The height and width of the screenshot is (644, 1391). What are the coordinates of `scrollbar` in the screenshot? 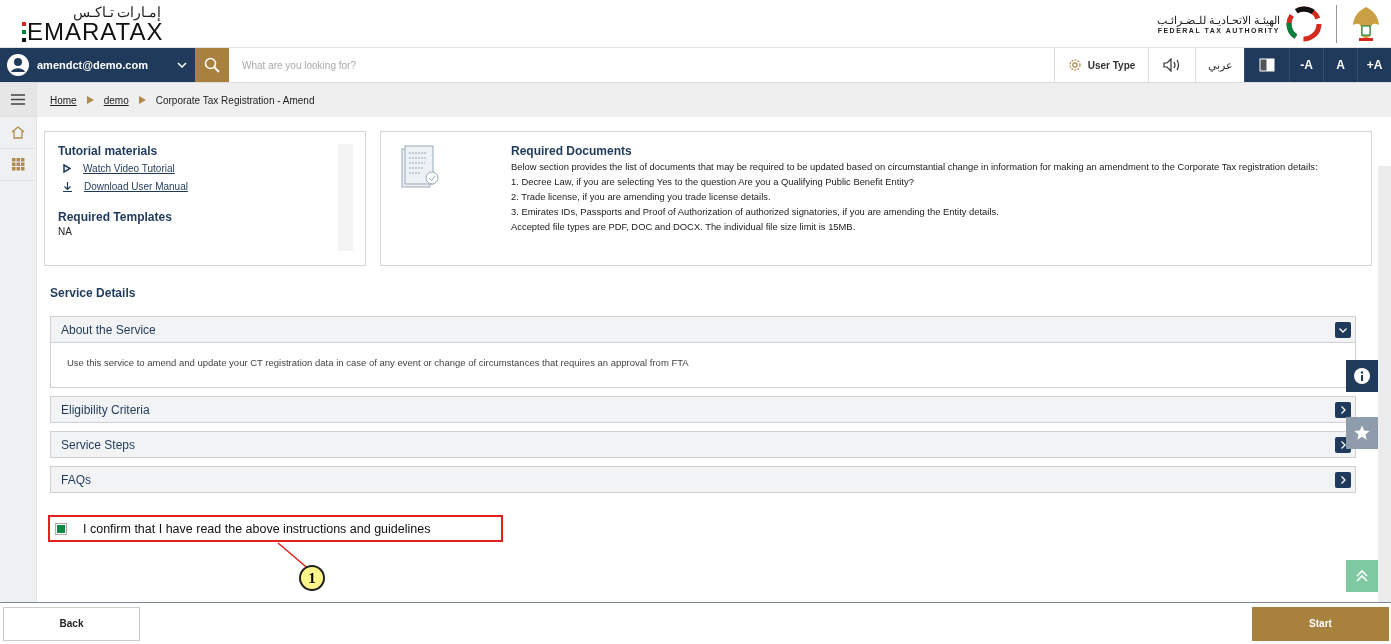 It's located at (1384, 384).